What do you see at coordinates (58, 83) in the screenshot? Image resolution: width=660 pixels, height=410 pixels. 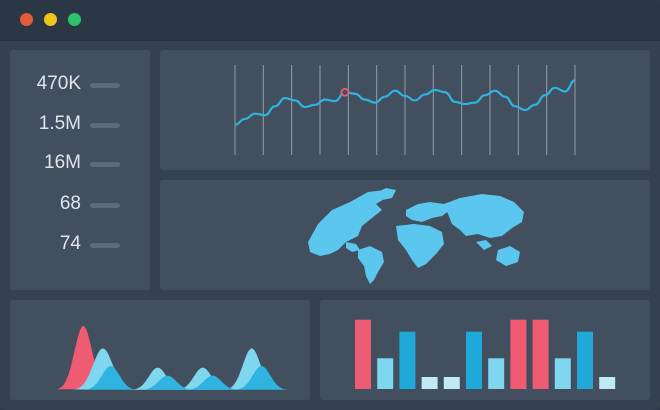 I see `stat-value: 470K` at bounding box center [58, 83].